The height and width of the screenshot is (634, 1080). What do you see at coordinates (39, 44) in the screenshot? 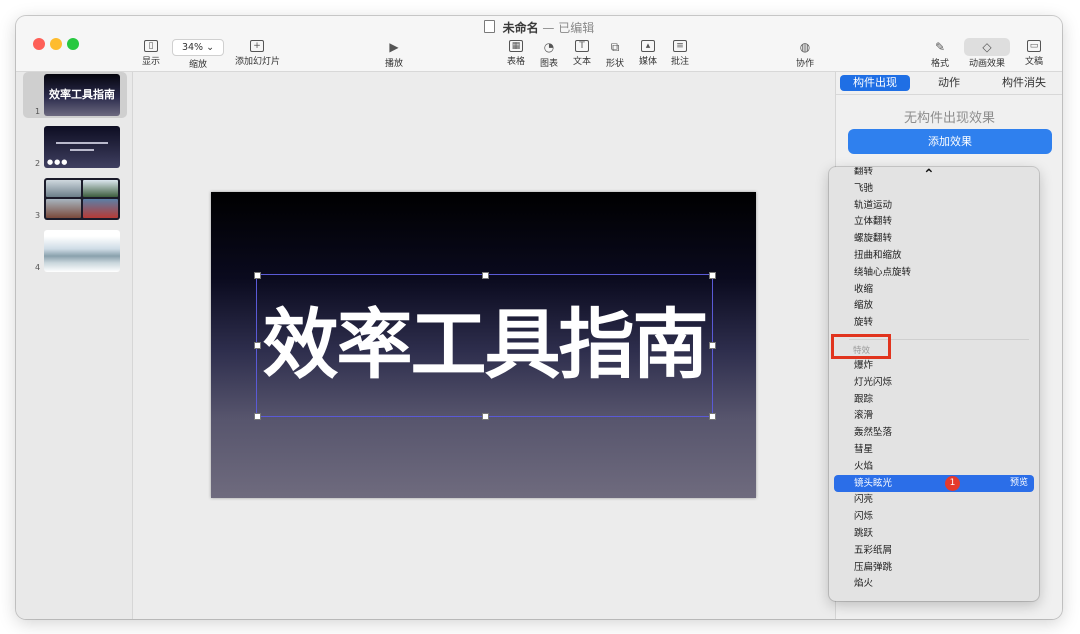
I see `close-window-button` at bounding box center [39, 44].